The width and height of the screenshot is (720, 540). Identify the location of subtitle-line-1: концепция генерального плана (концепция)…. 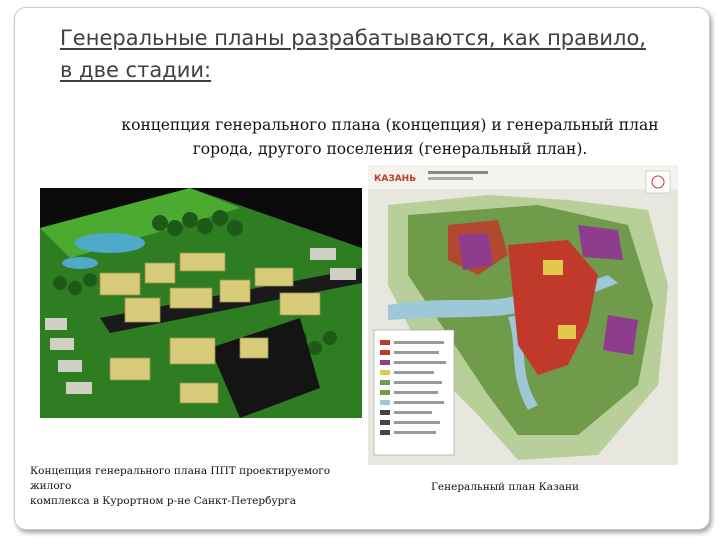
(390, 125).